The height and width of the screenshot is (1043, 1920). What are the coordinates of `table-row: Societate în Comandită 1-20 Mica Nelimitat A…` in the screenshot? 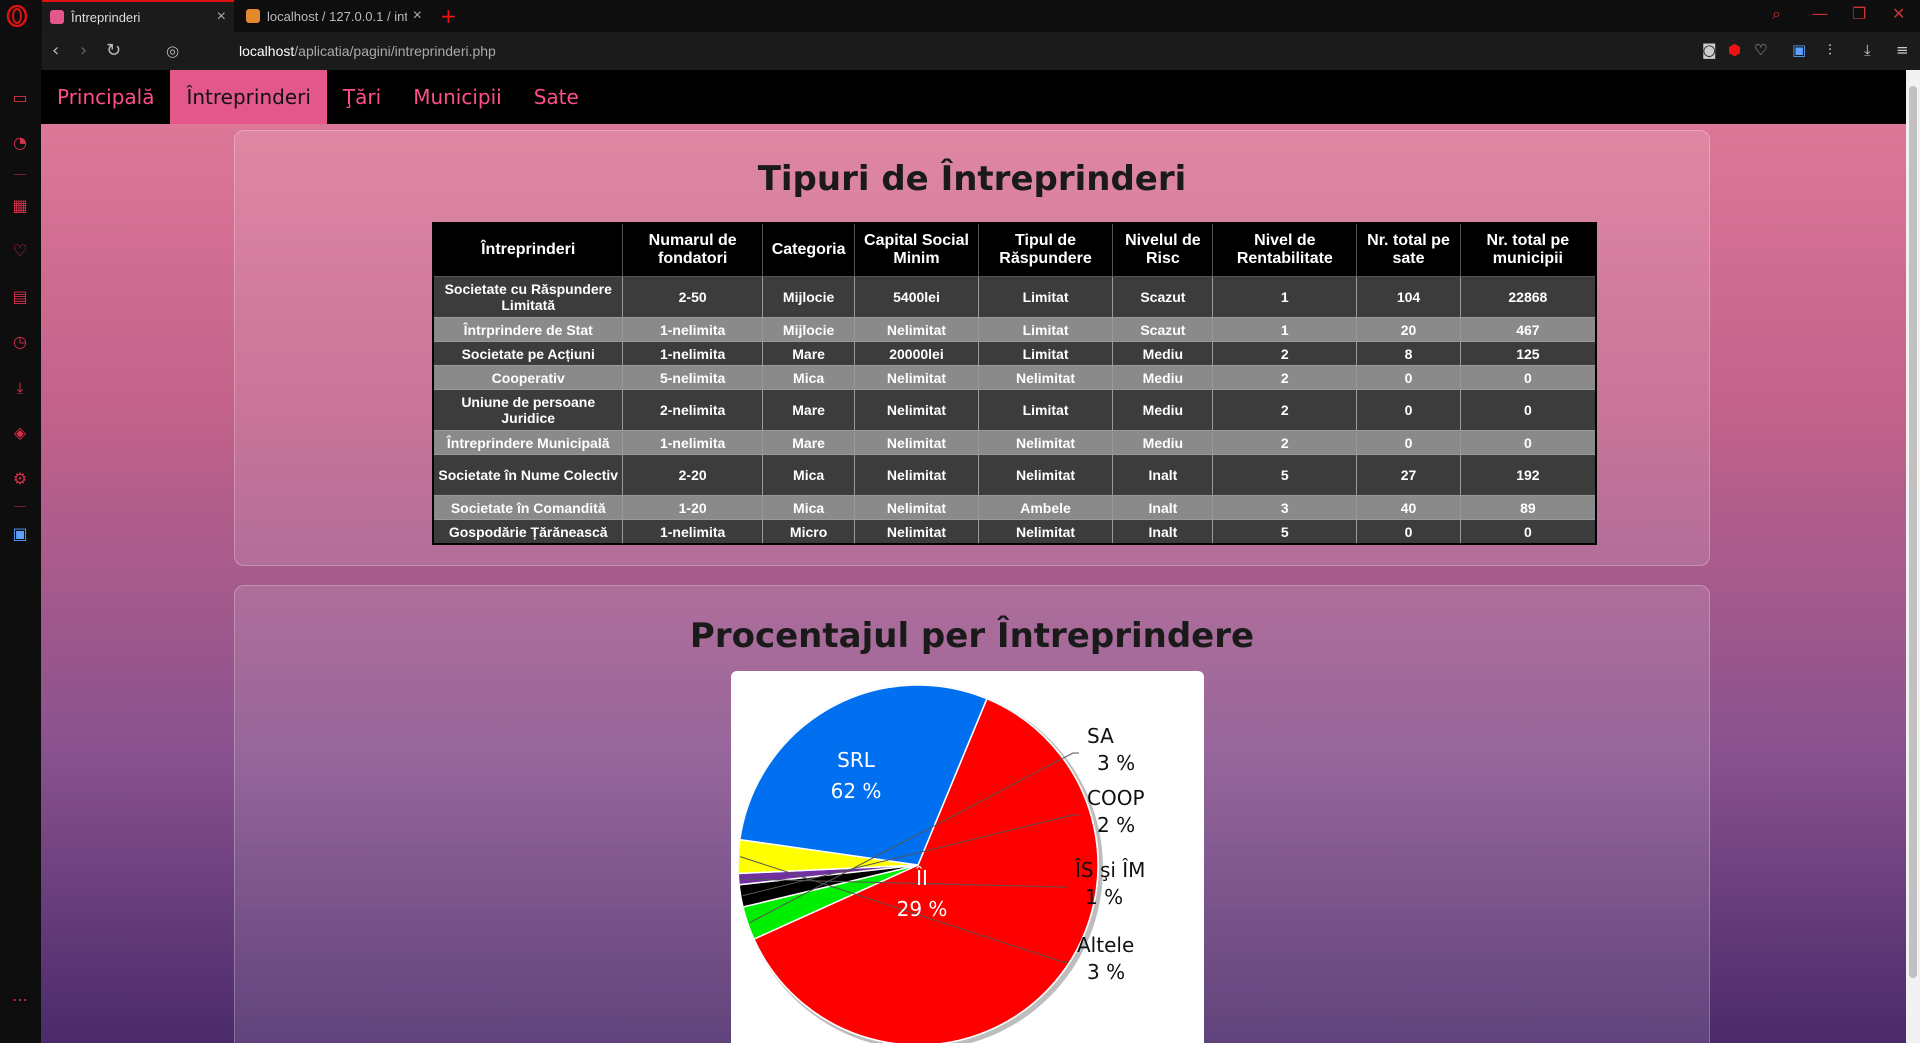 It's located at (1014, 507).